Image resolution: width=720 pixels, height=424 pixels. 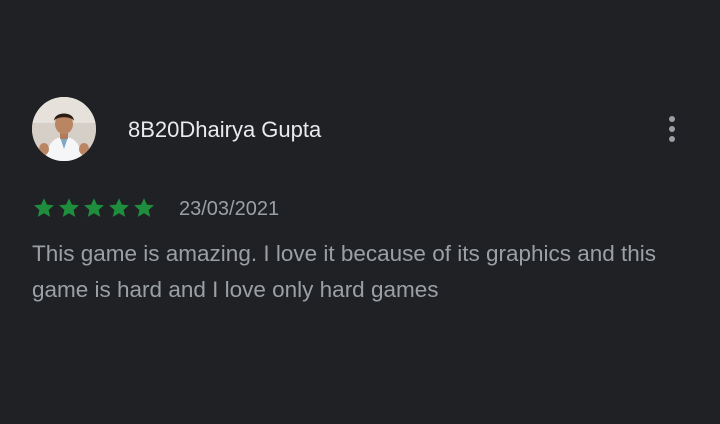 I want to click on user-avatar, so click(x=64, y=129).